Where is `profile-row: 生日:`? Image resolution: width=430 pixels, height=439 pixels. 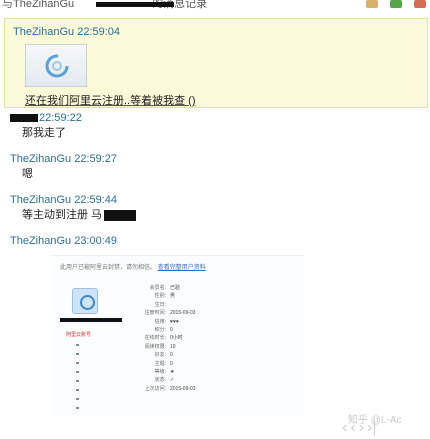
profile-row: 生日: is located at coordinates (160, 304).